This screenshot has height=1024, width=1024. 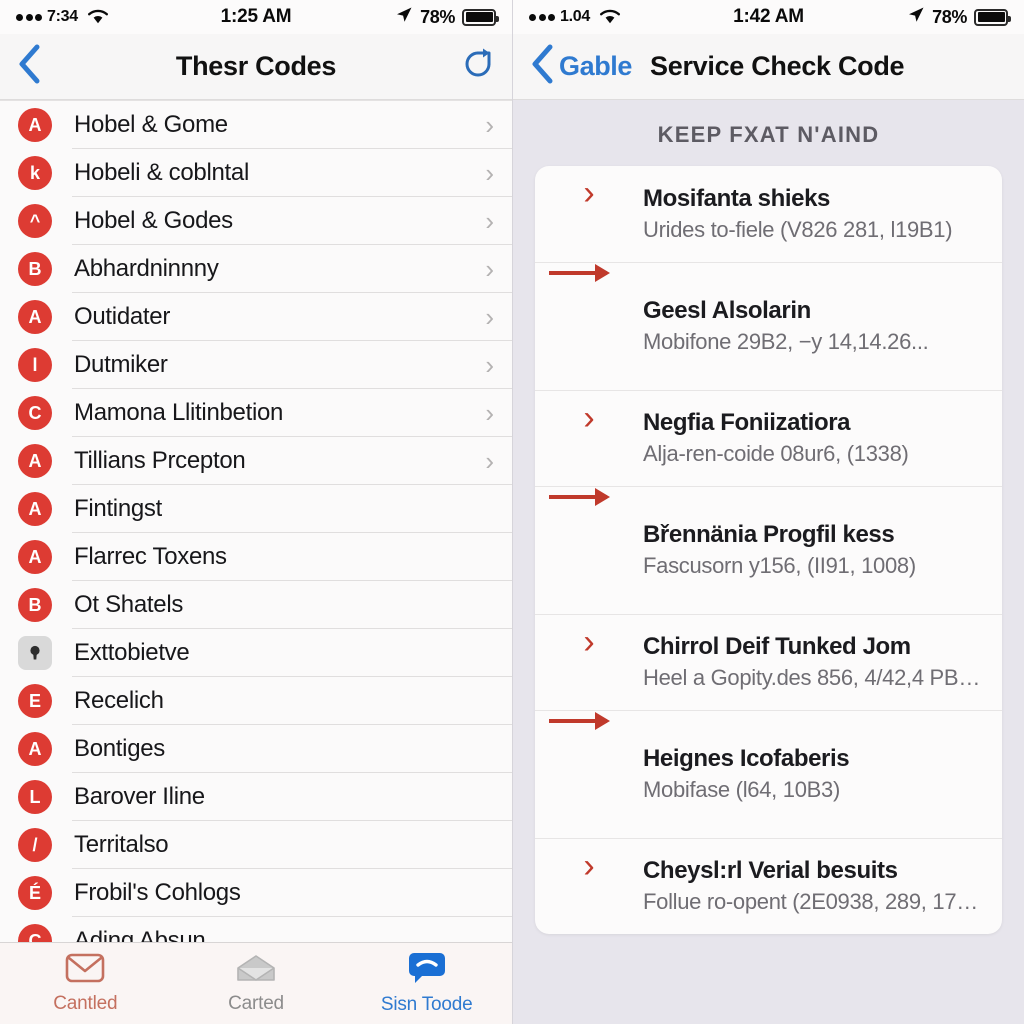 I want to click on tab-carted: Carted, so click(x=256, y=983).